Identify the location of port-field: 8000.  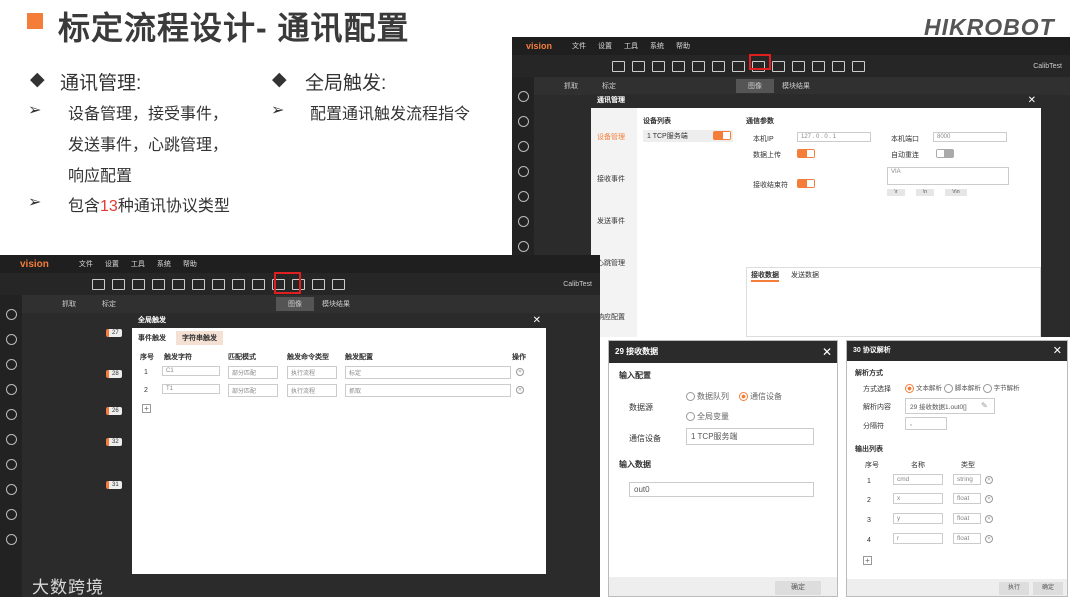
(970, 137).